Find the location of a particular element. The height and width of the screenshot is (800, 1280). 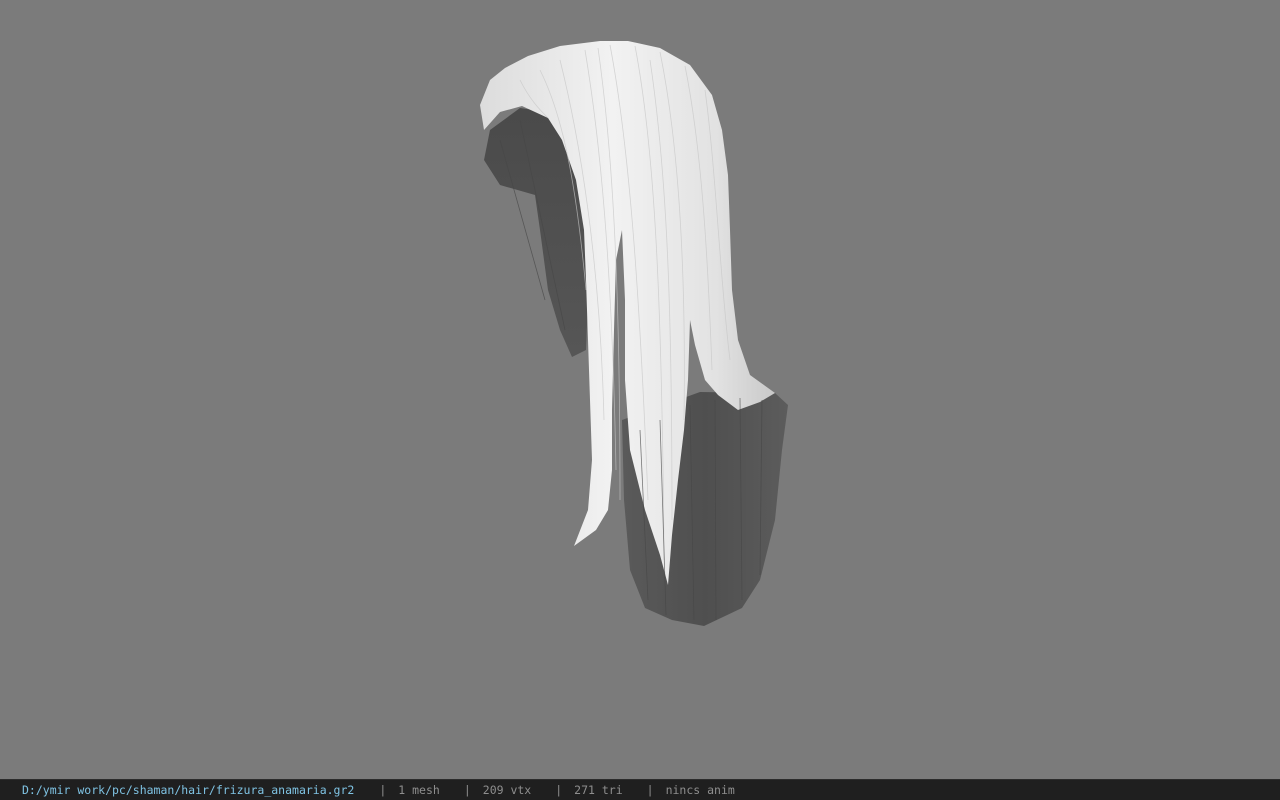

mesh-count: 1 mesh is located at coordinates (419, 790).